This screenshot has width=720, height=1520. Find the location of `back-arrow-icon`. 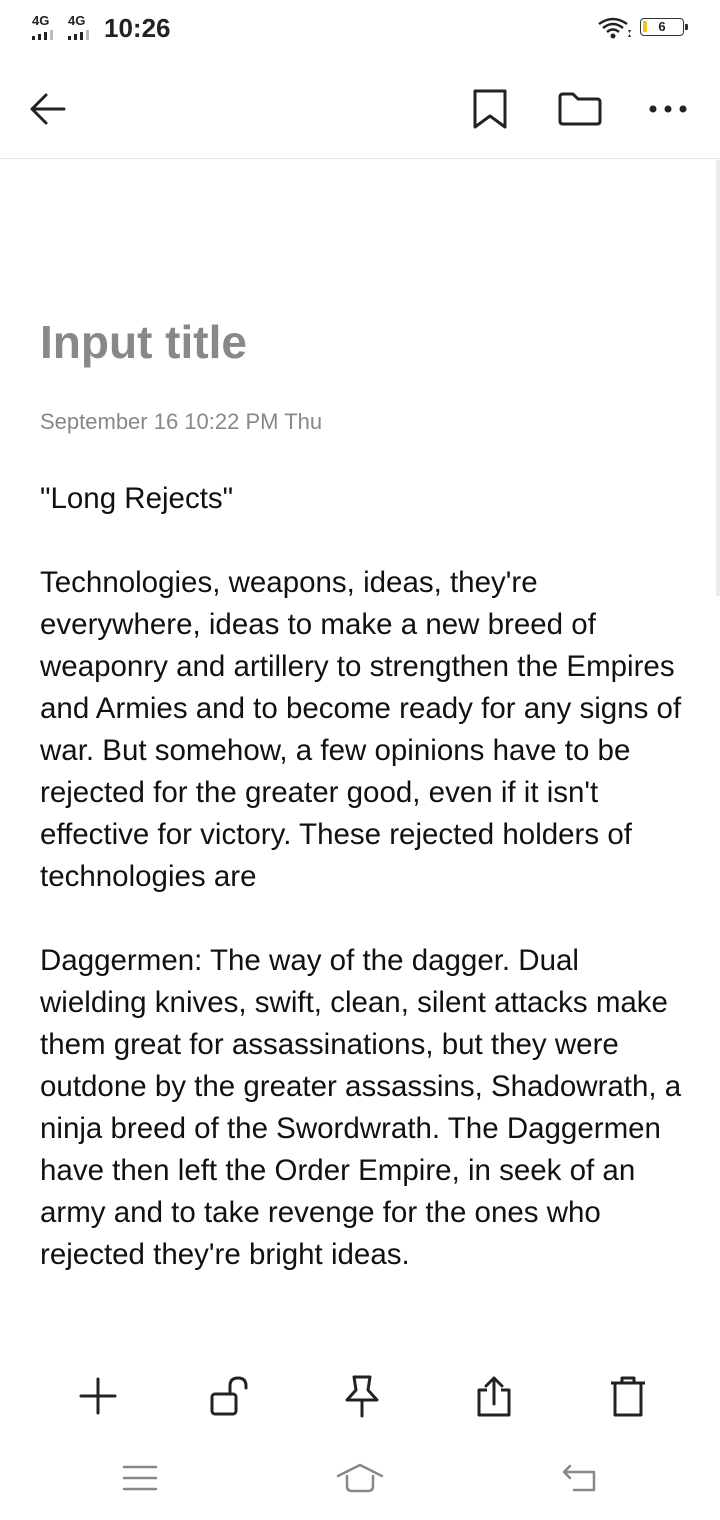

back-arrow-icon is located at coordinates (48, 109).